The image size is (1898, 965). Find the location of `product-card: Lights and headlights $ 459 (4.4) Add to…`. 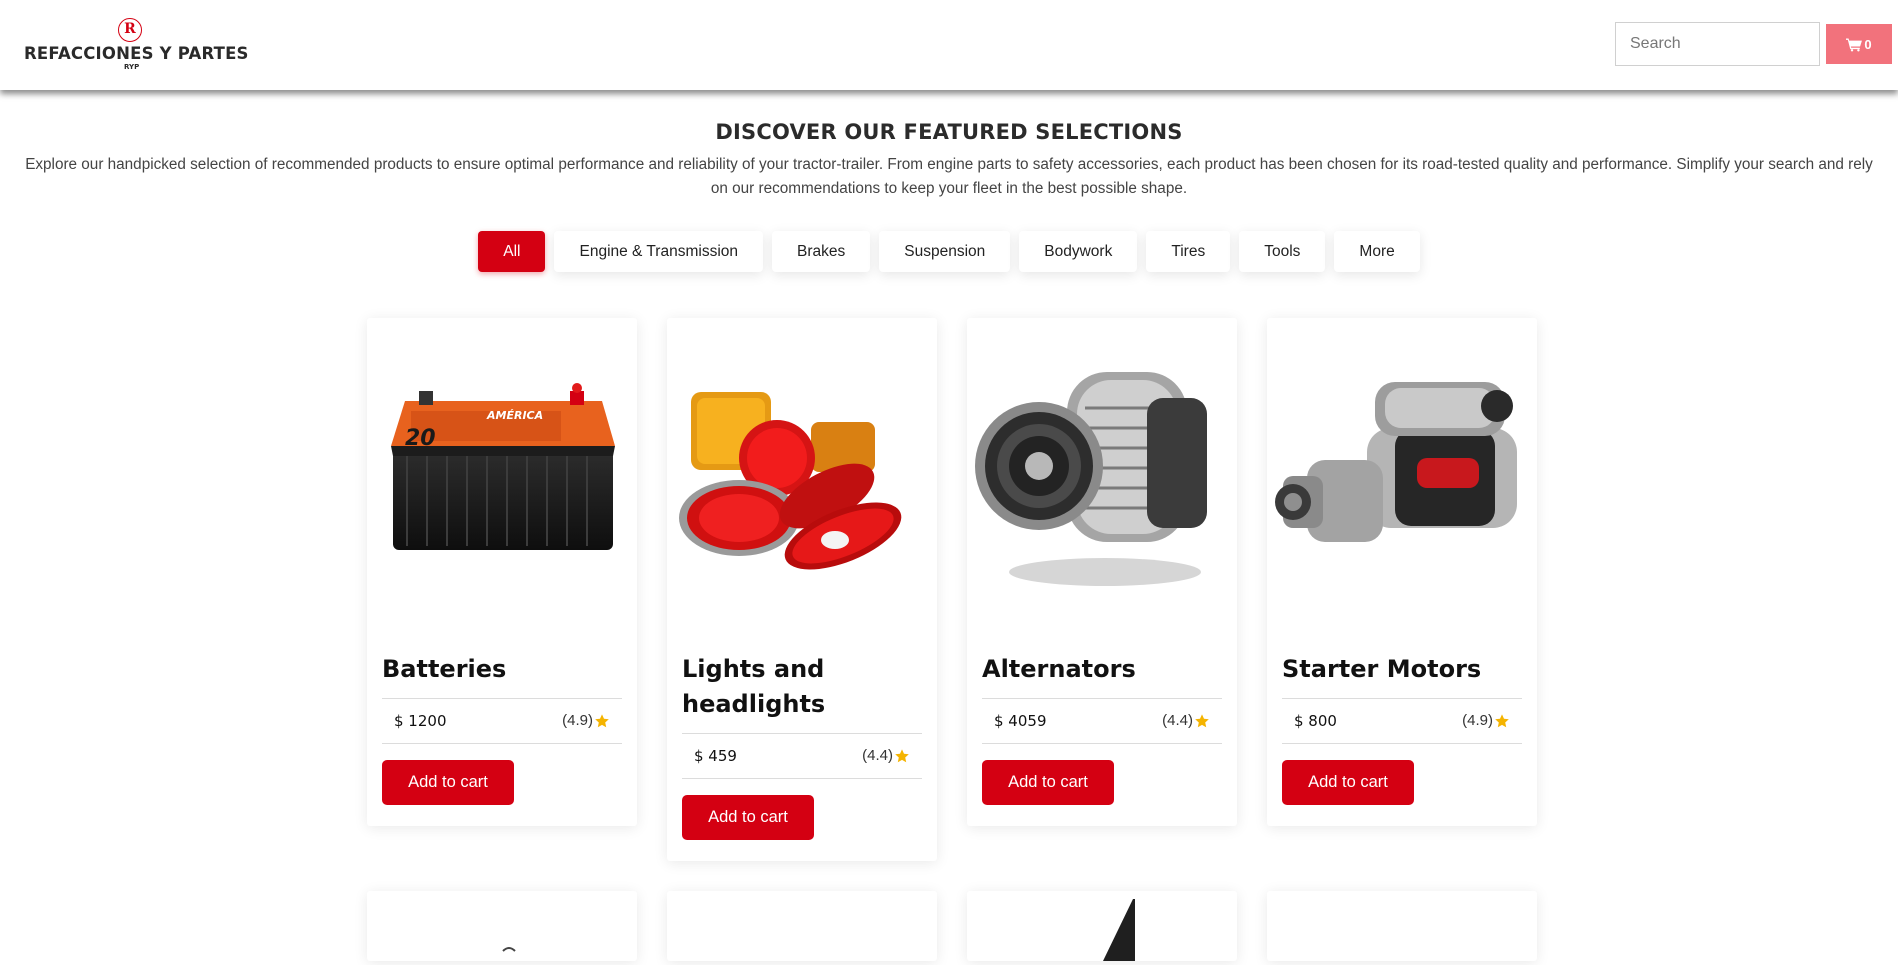

product-card: Lights and headlights $ 459 (4.4) Add to… is located at coordinates (802, 589).